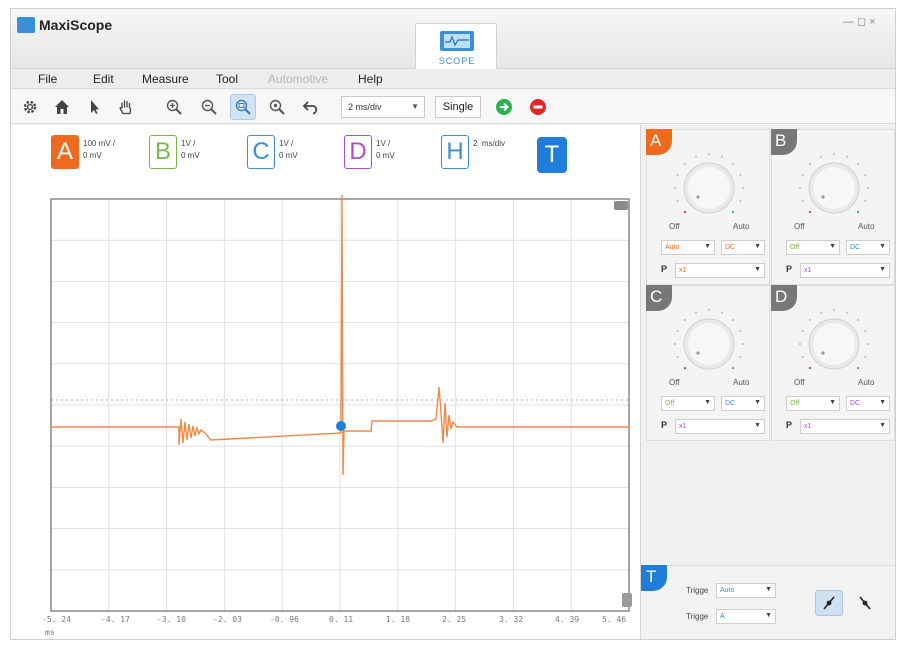 The height and width of the screenshot is (650, 906). What do you see at coordinates (743, 247) in the screenshot?
I see `channel-a-coupling-select: DC ▼` at bounding box center [743, 247].